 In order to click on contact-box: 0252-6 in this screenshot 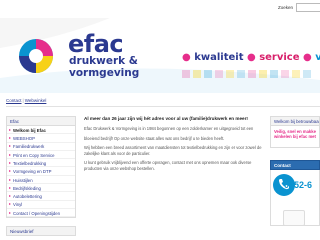, I will do `click(295, 198)`.